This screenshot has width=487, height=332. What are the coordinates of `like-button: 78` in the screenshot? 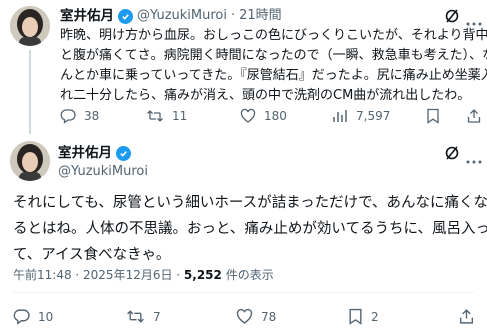 It's located at (256, 316).